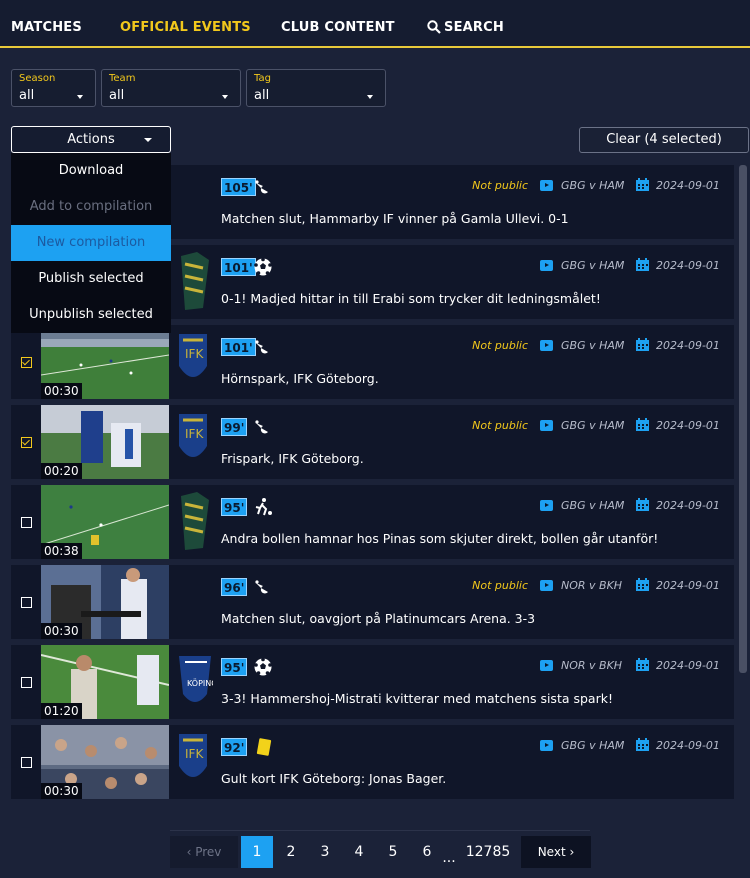 This screenshot has height=878, width=750. Describe the element at coordinates (263, 266) in the screenshot. I see `football-icon` at that location.